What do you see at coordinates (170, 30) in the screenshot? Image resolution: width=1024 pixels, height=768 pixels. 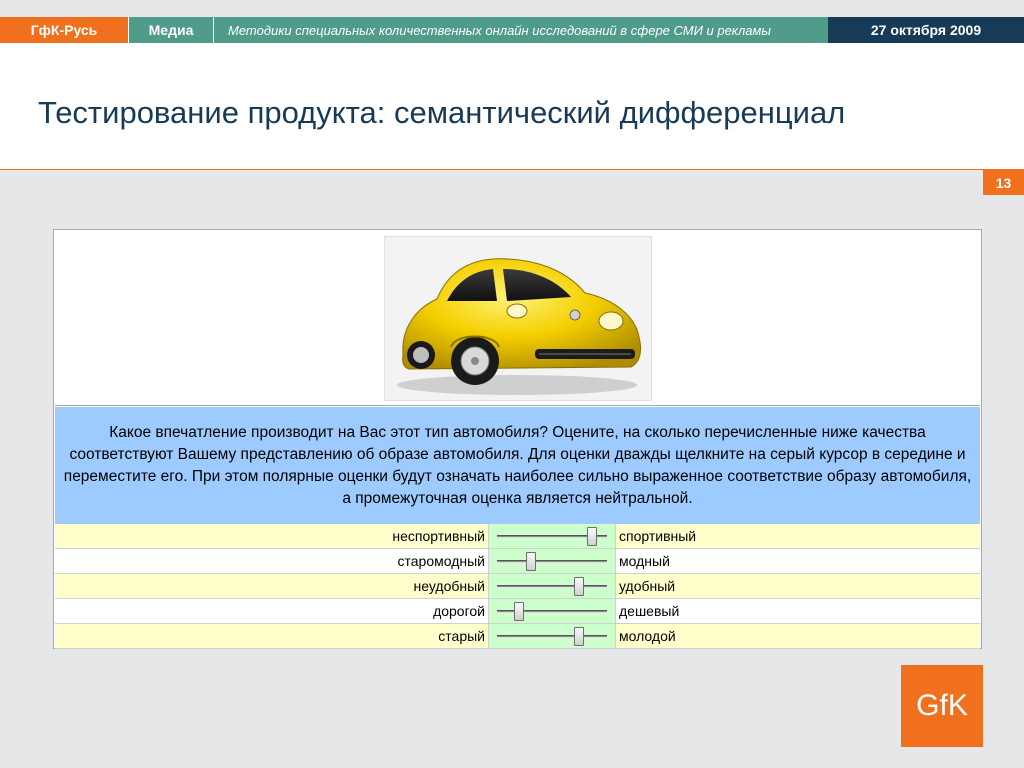 I see `section-label: Медиа` at bounding box center [170, 30].